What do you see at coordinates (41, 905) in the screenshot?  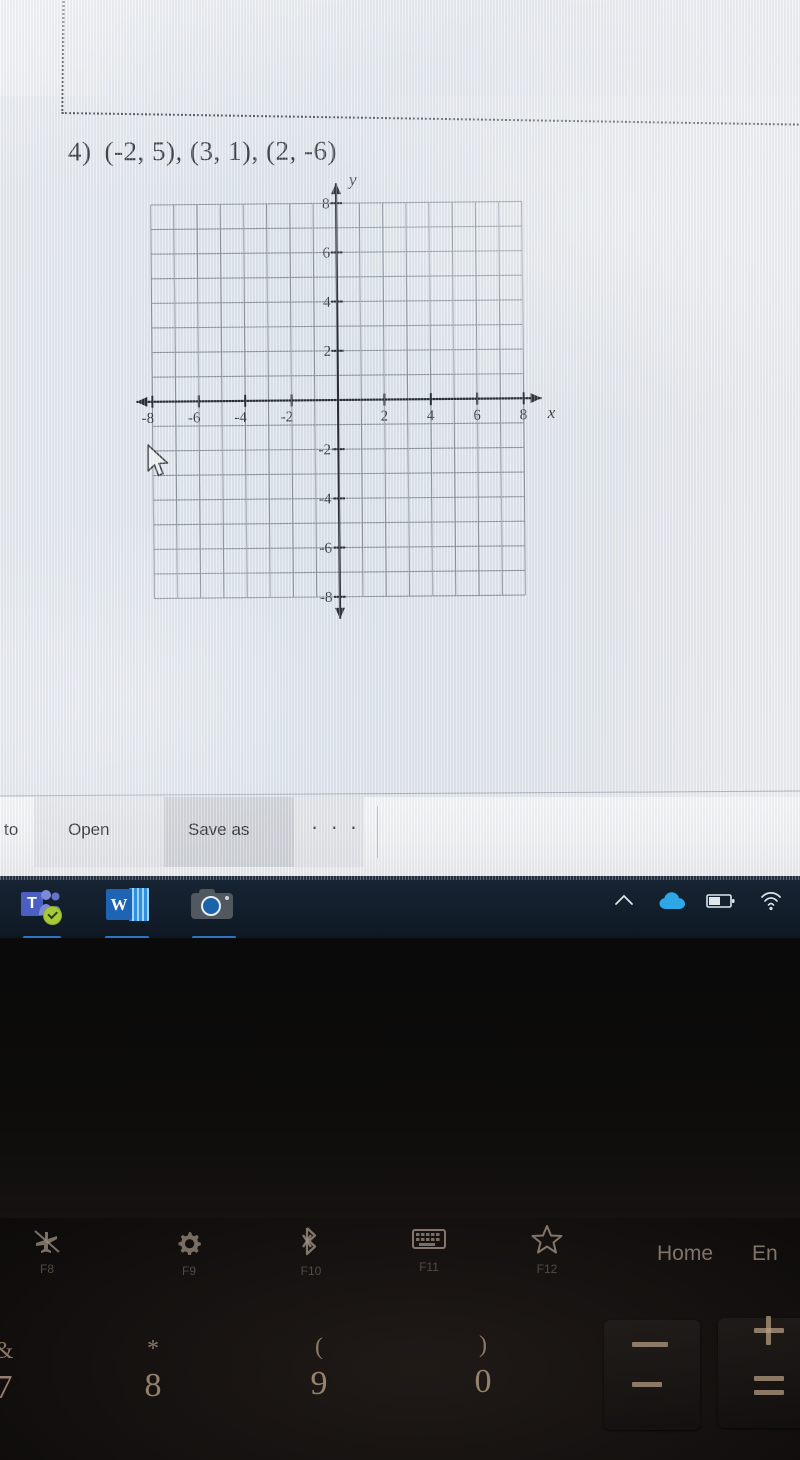 I see `teams-icon: T` at bounding box center [41, 905].